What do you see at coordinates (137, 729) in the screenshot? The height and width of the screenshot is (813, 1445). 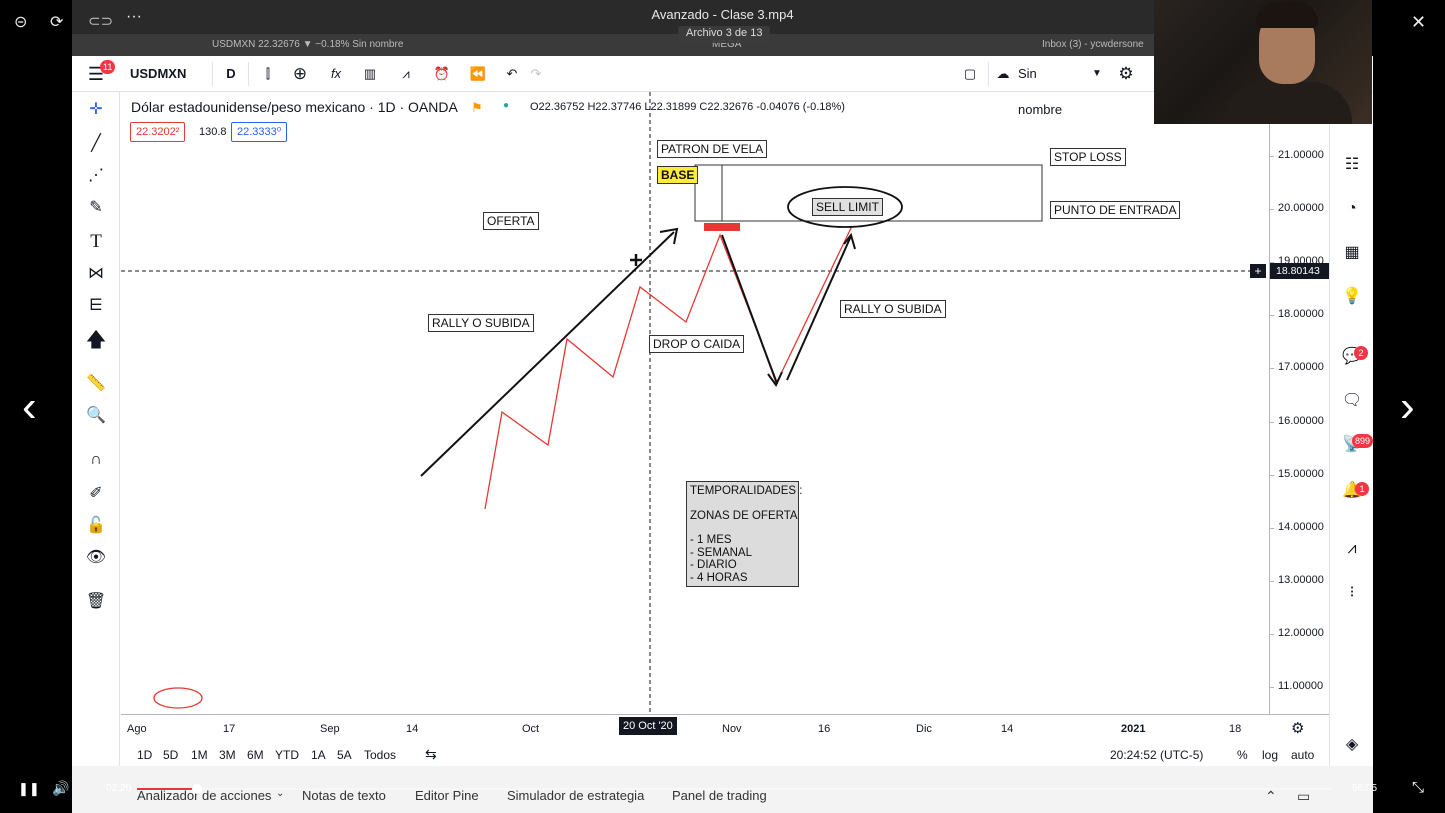 I see `time-label: Ago` at bounding box center [137, 729].